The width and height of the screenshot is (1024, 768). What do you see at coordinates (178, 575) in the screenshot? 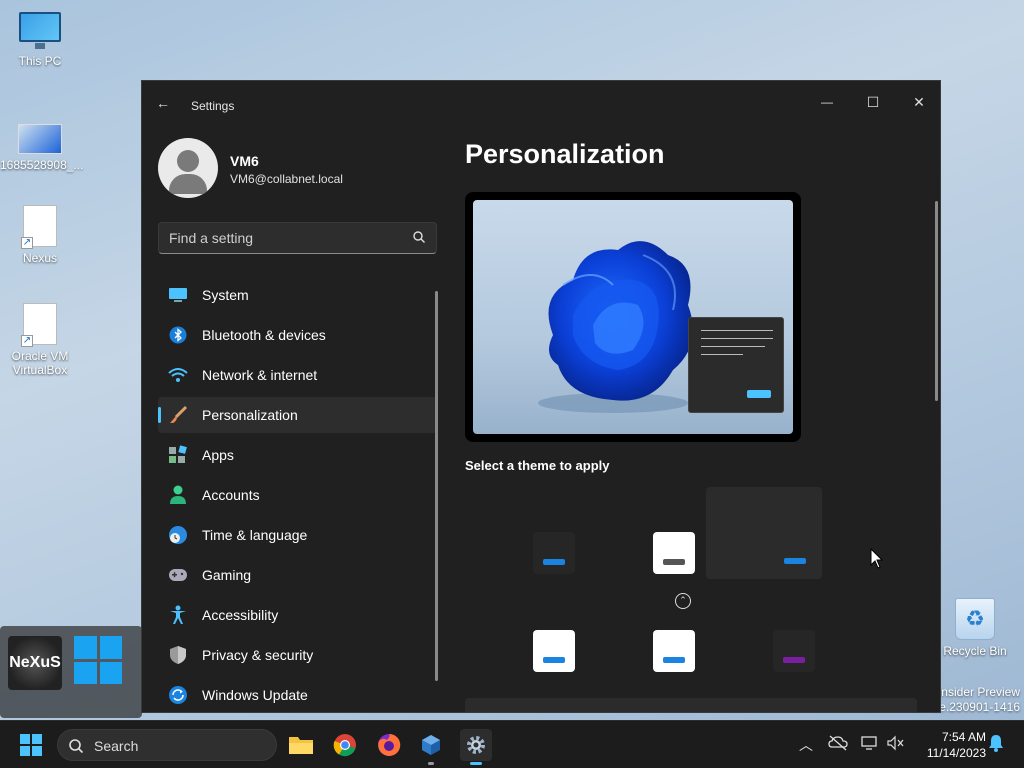
I see `gamepad-icon` at bounding box center [178, 575].